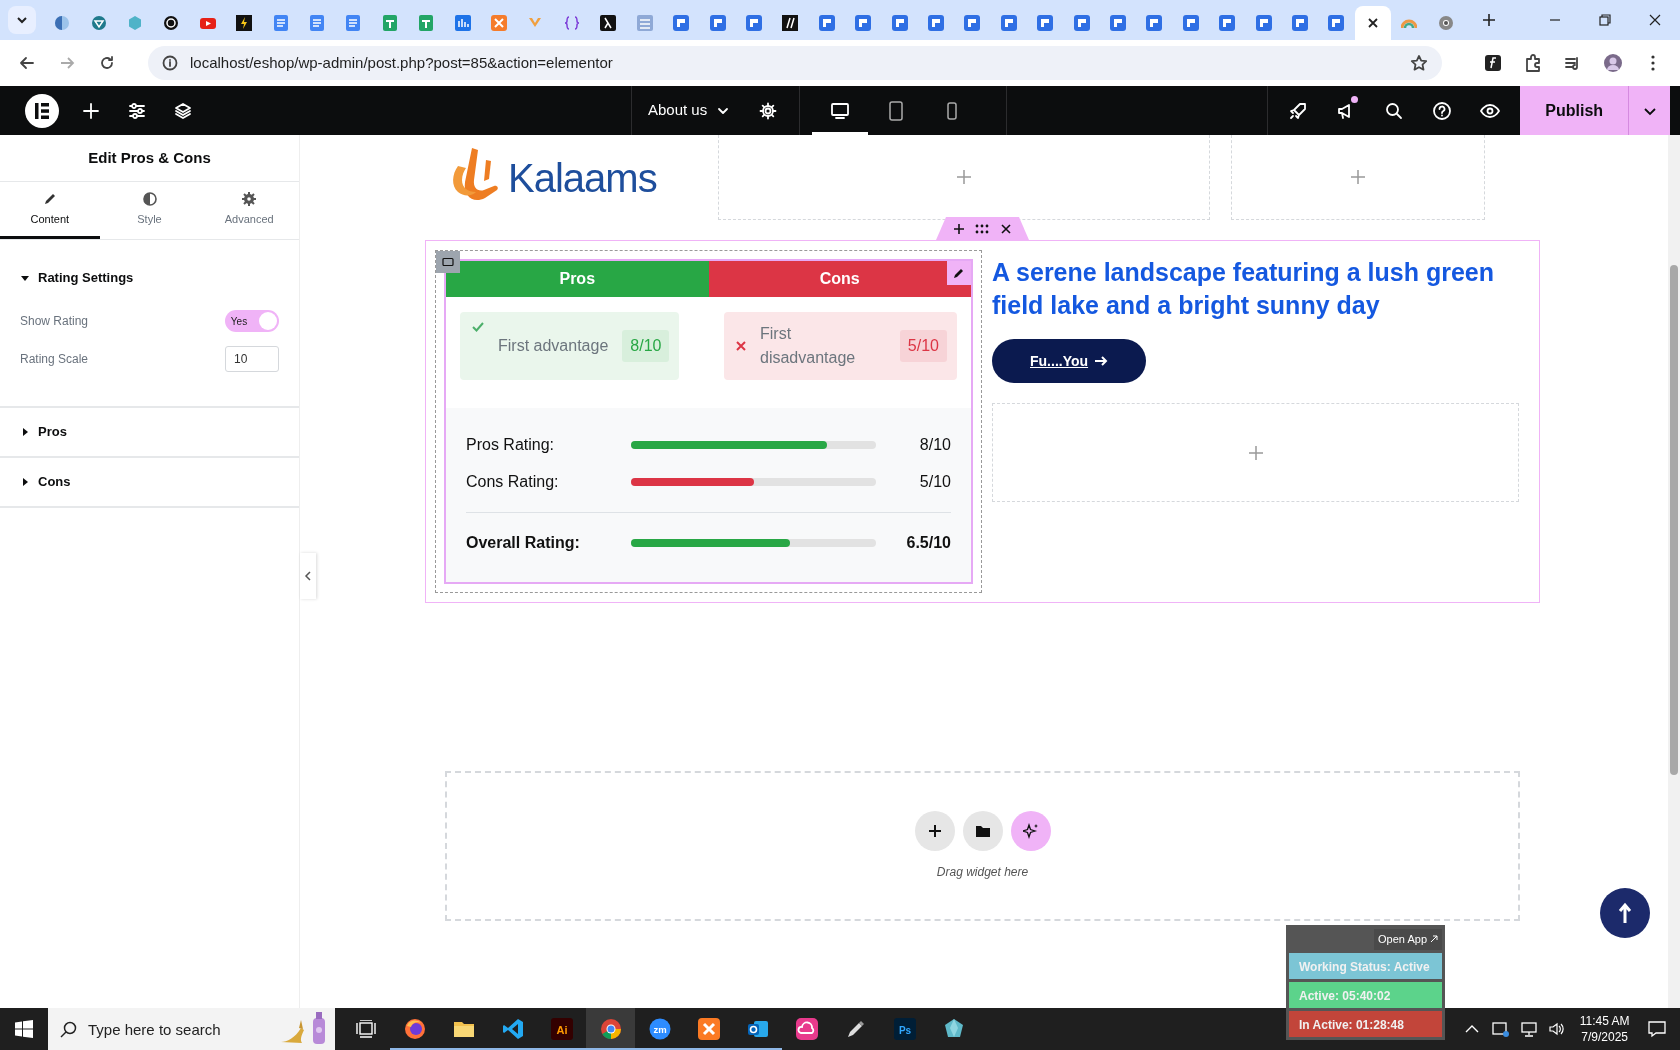 The height and width of the screenshot is (1050, 1680). What do you see at coordinates (1365, 994) in the screenshot?
I see `status-row: Active: 05:40:02` at bounding box center [1365, 994].